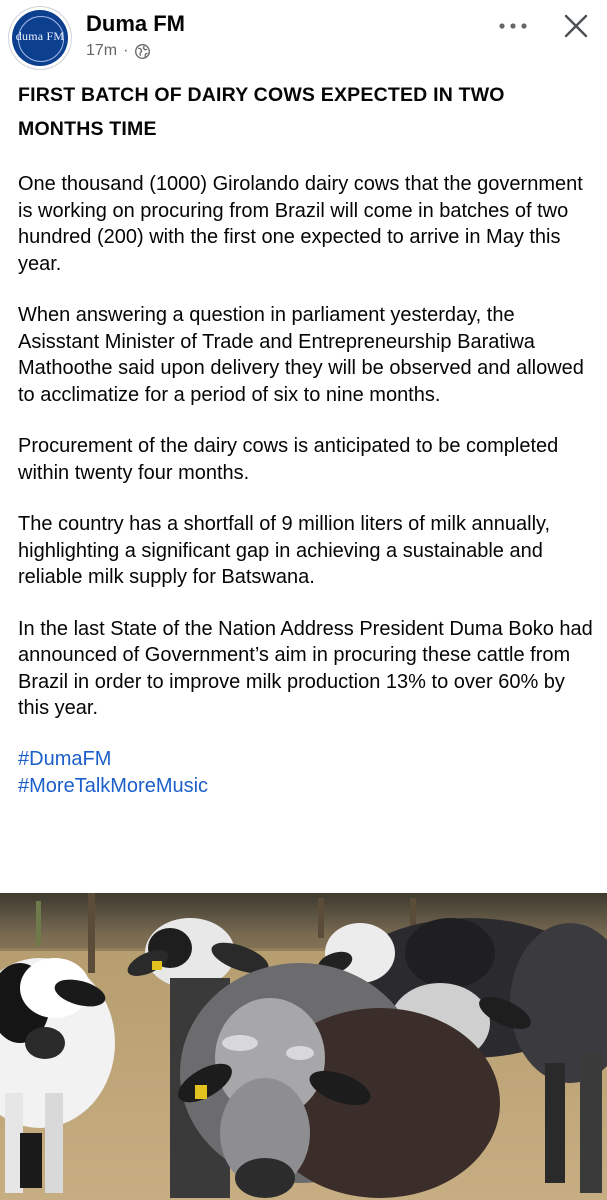 The height and width of the screenshot is (1200, 607). I want to click on page-name: Duma FM, so click(135, 24).